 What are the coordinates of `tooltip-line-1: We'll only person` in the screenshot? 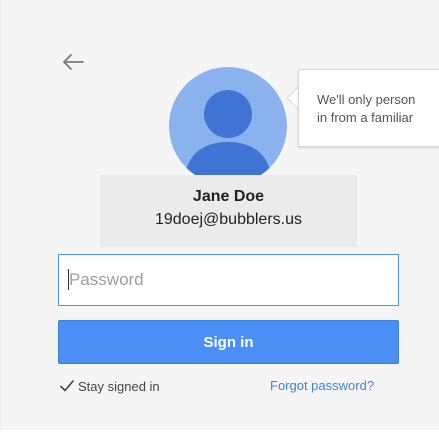 It's located at (366, 99).